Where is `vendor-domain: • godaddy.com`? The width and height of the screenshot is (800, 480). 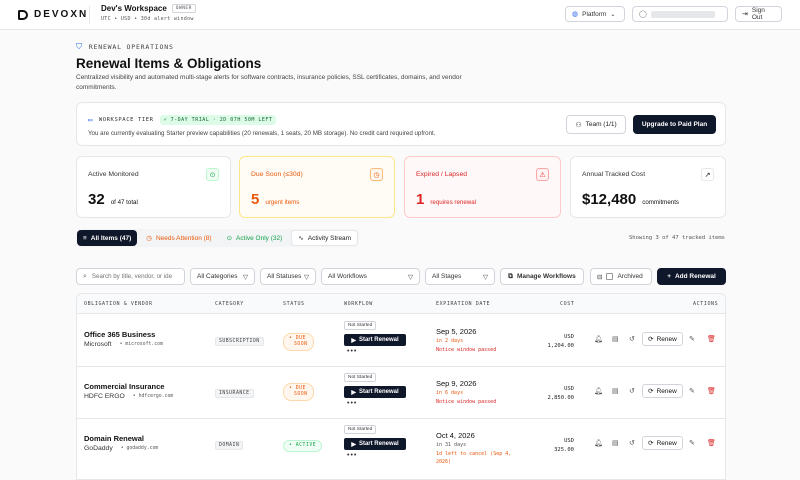 vendor-domain: • godaddy.com is located at coordinates (139, 448).